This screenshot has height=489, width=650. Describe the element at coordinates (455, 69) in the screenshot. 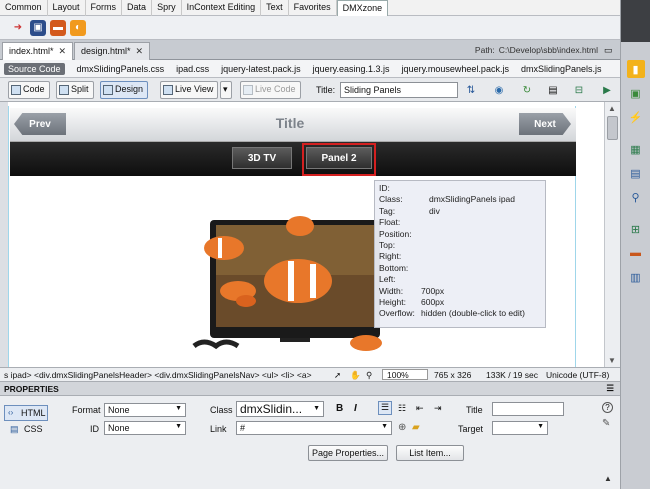

I see `related-file: jquery.mousewheel.pack.js` at that location.